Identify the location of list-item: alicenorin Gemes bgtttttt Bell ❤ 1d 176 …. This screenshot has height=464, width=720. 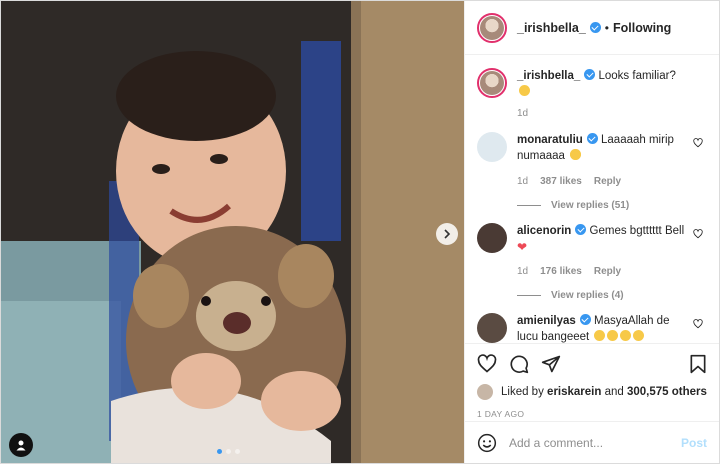
(592, 251).